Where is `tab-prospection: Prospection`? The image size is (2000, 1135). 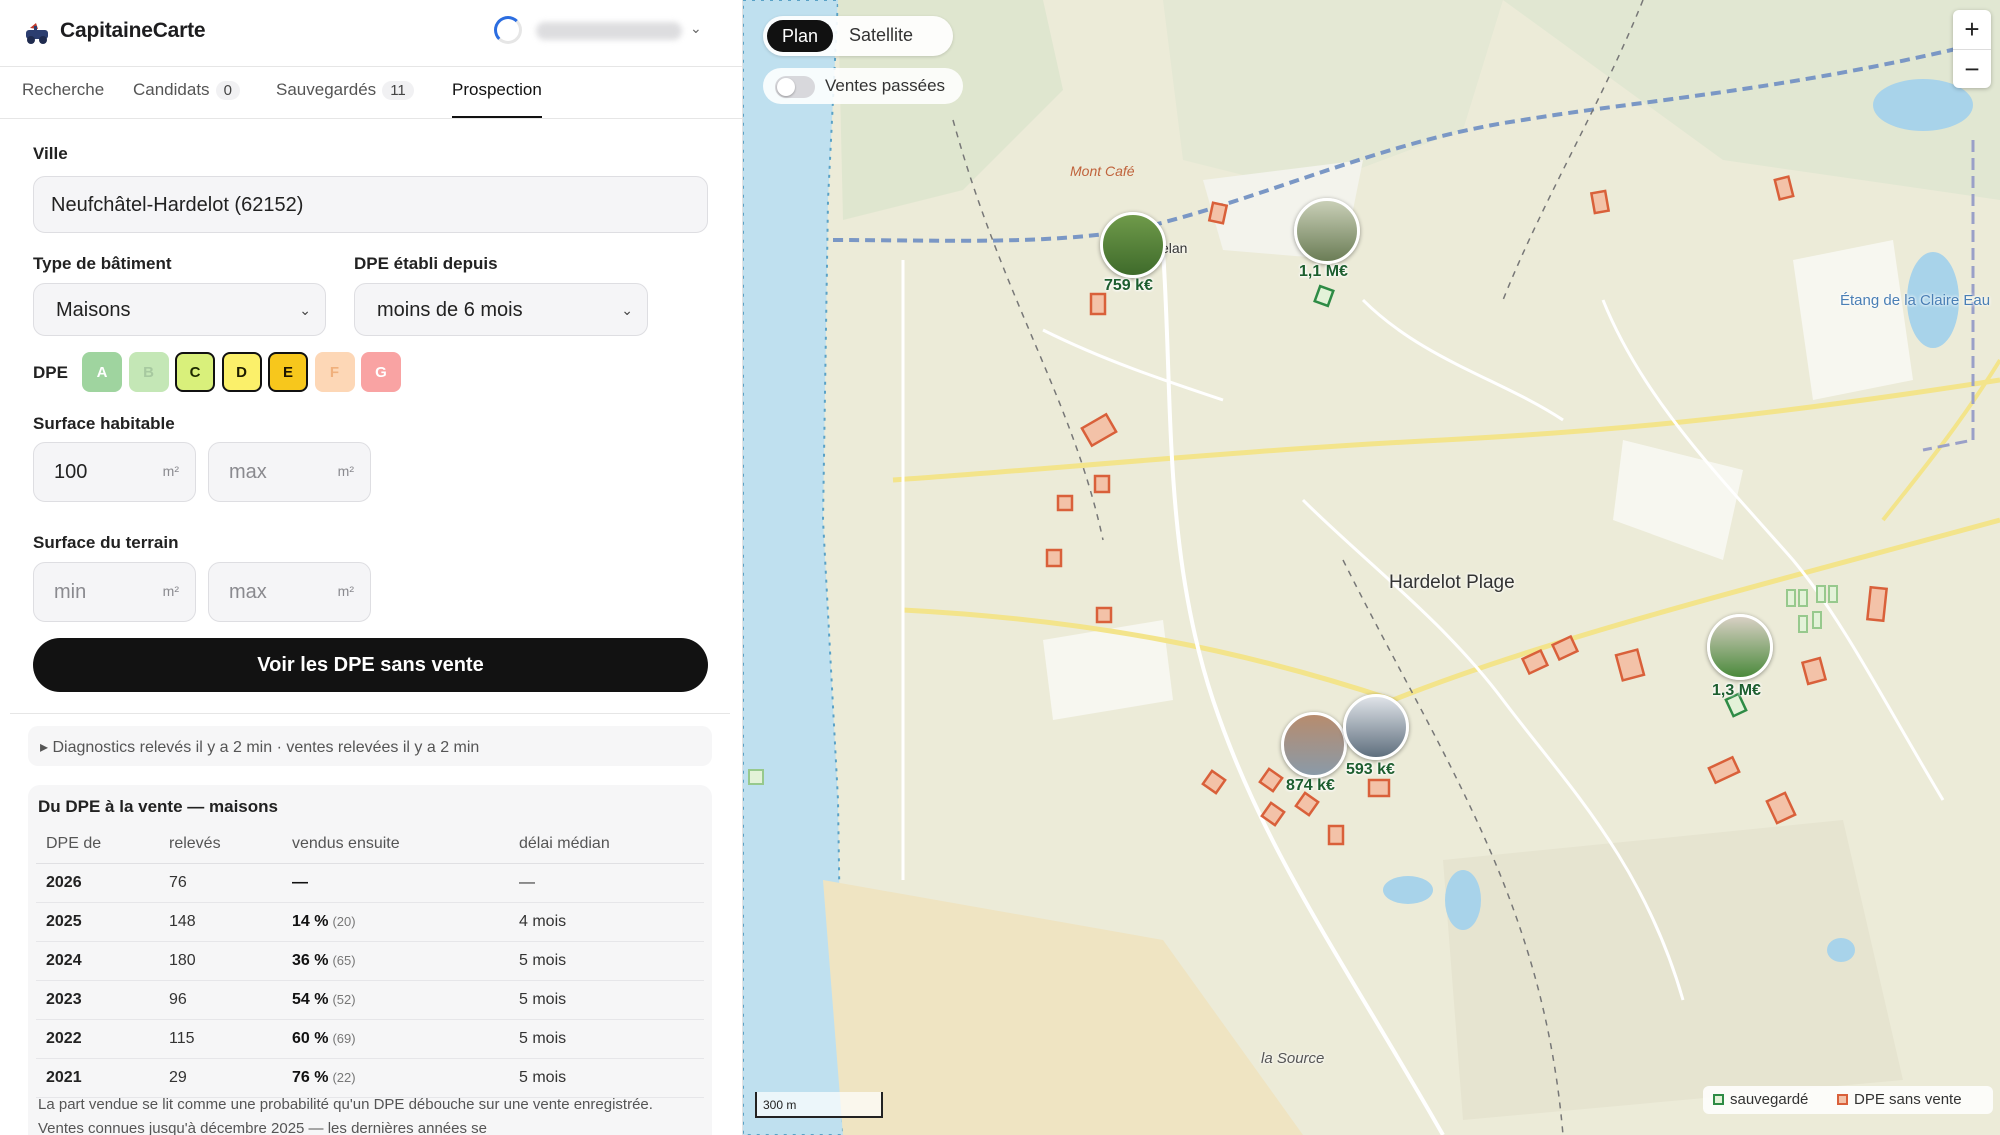
tab-prospection: Prospection is located at coordinates (497, 99).